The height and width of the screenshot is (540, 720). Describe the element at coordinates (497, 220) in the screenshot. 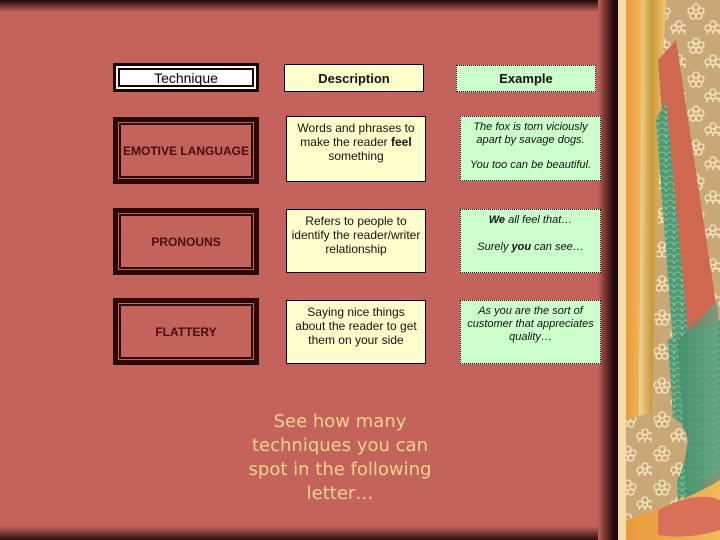

I see `example-emphasis: We` at that location.